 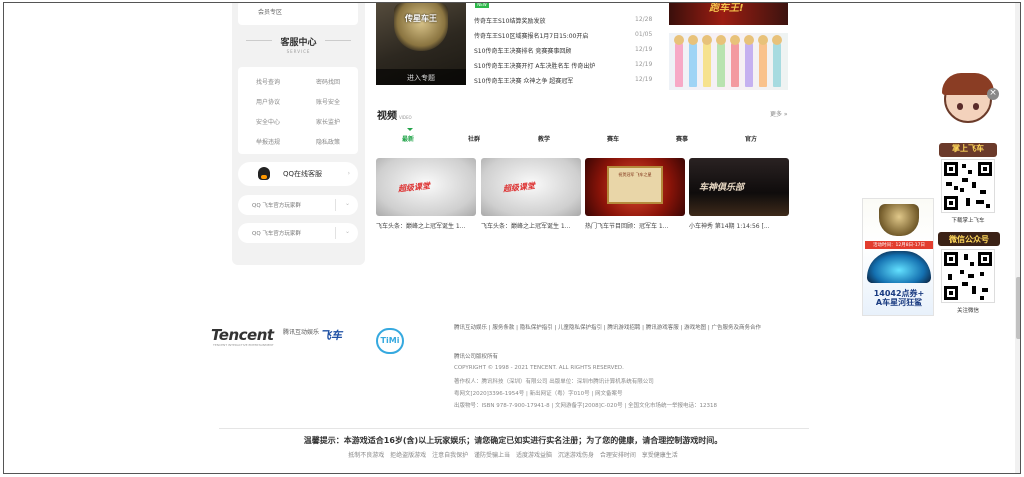 What do you see at coordinates (328, 101) in the screenshot?
I see `cs-link: 账号安全` at bounding box center [328, 101].